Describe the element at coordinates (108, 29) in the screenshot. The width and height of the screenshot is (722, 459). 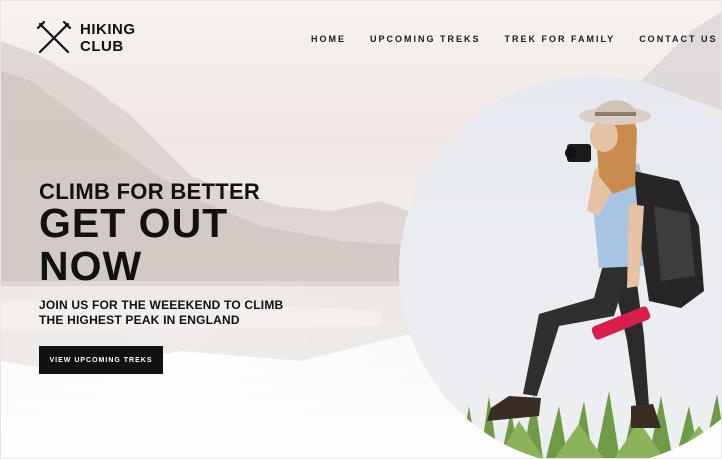
I see `brand-name-line1: HIKING` at that location.